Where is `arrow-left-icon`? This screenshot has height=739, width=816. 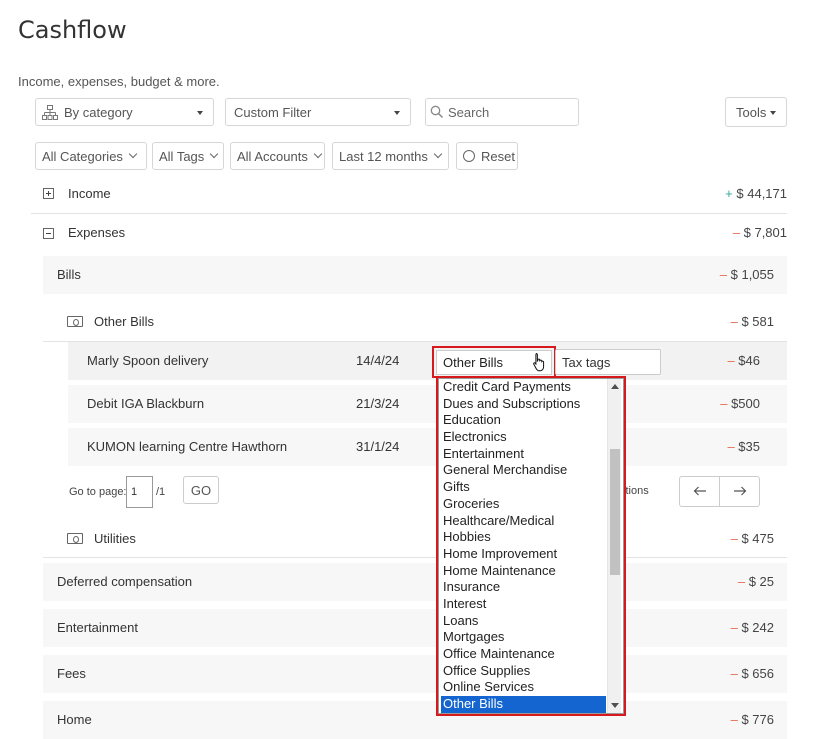 arrow-left-icon is located at coordinates (700, 491).